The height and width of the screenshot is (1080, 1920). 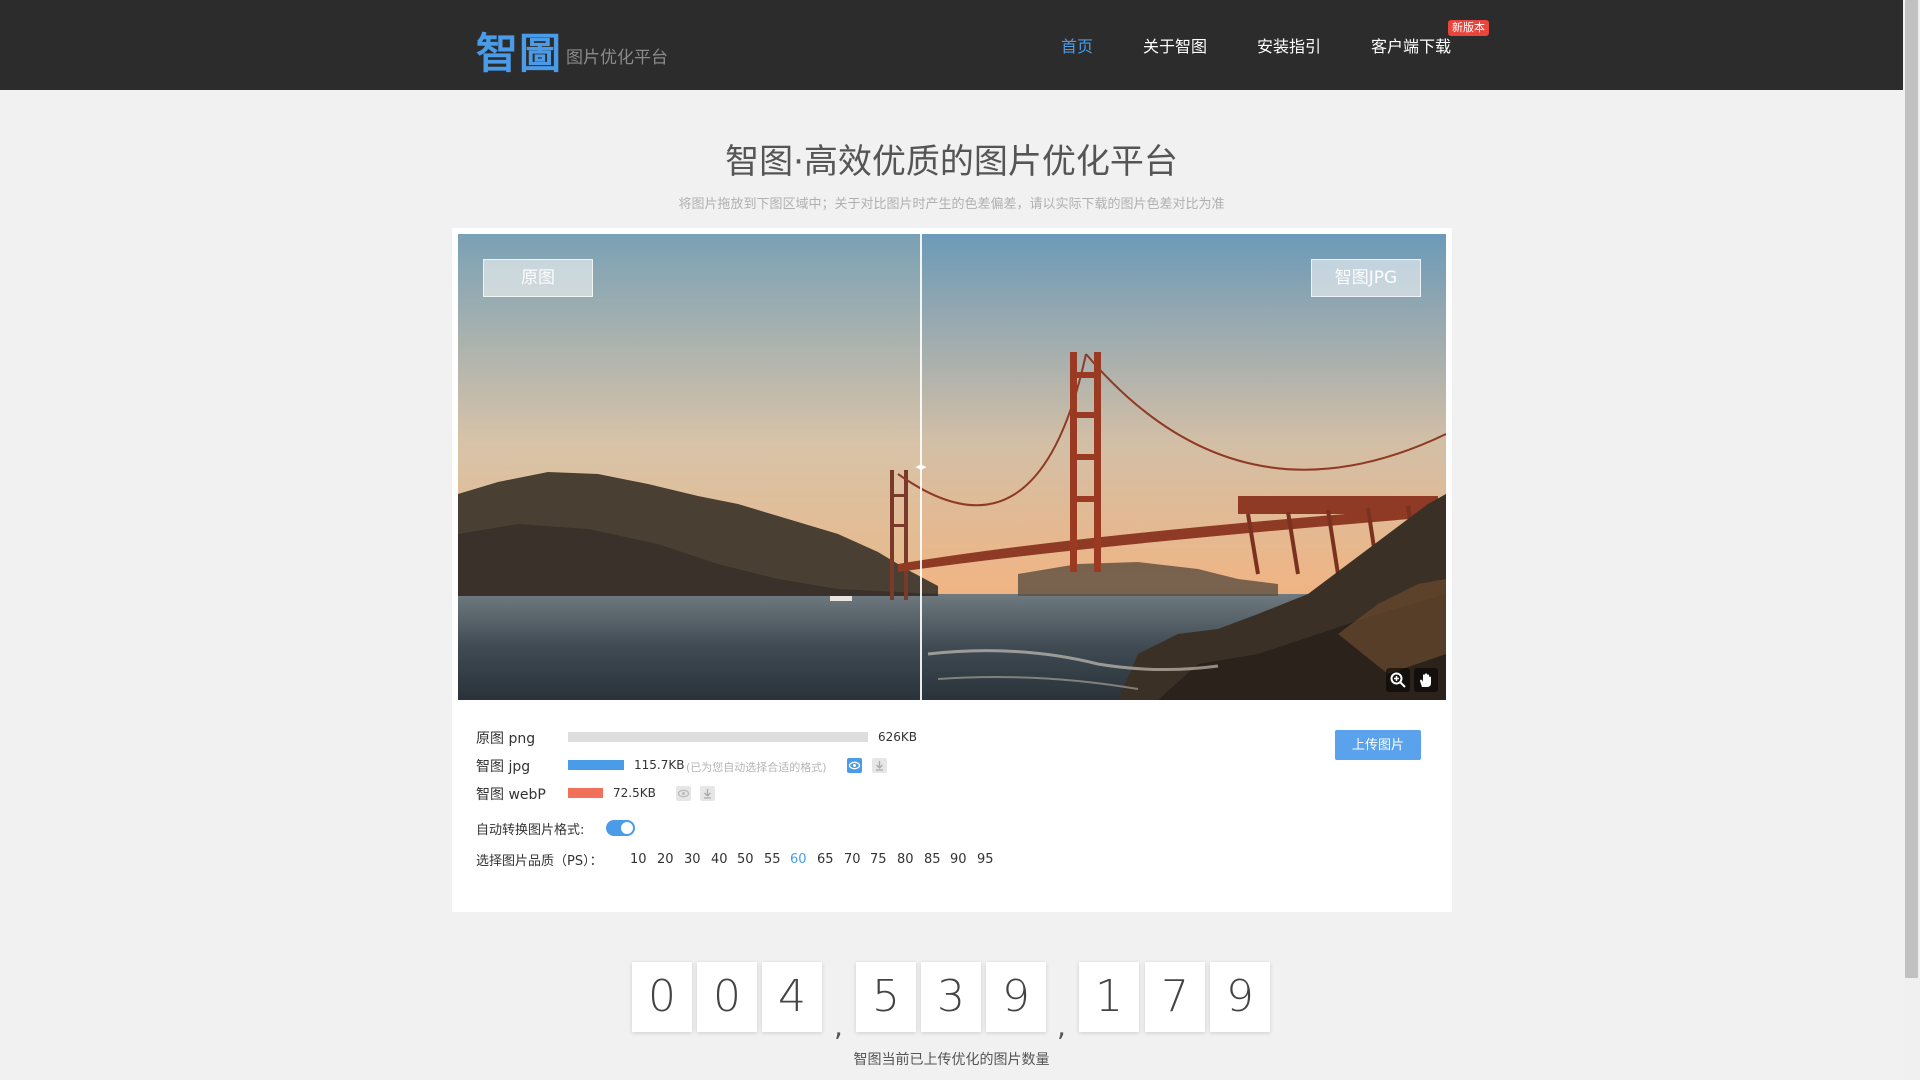 I want to click on quality-option-10: 10, so click(x=638, y=859).